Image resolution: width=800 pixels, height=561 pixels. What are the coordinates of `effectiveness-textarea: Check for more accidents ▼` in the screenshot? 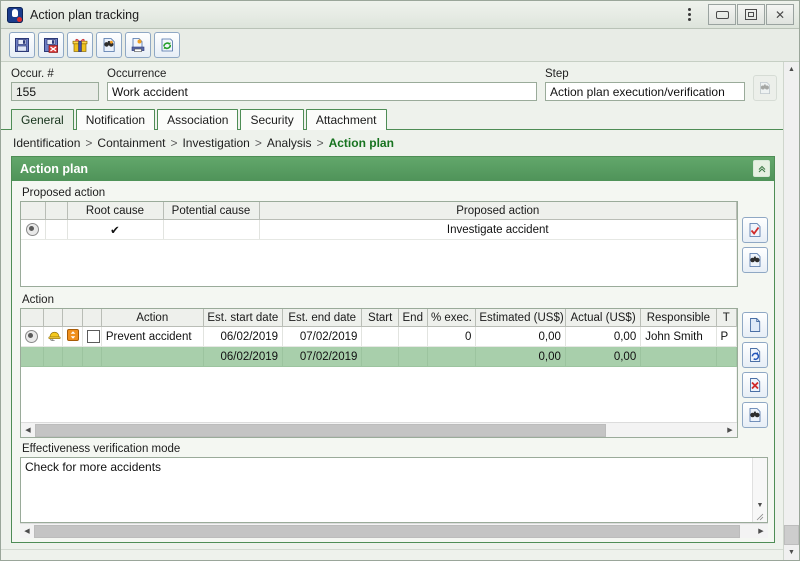 It's located at (394, 490).